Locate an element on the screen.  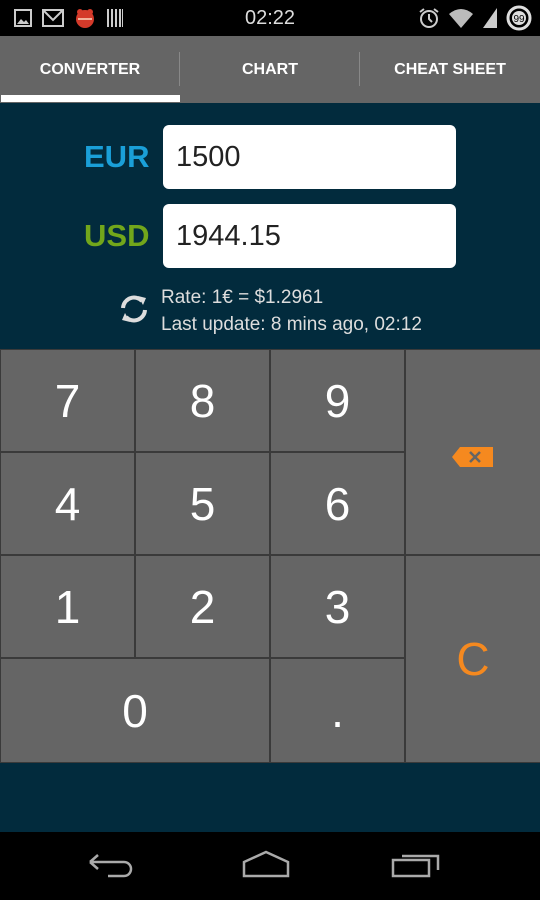
home-icon is located at coordinates (264, 867).